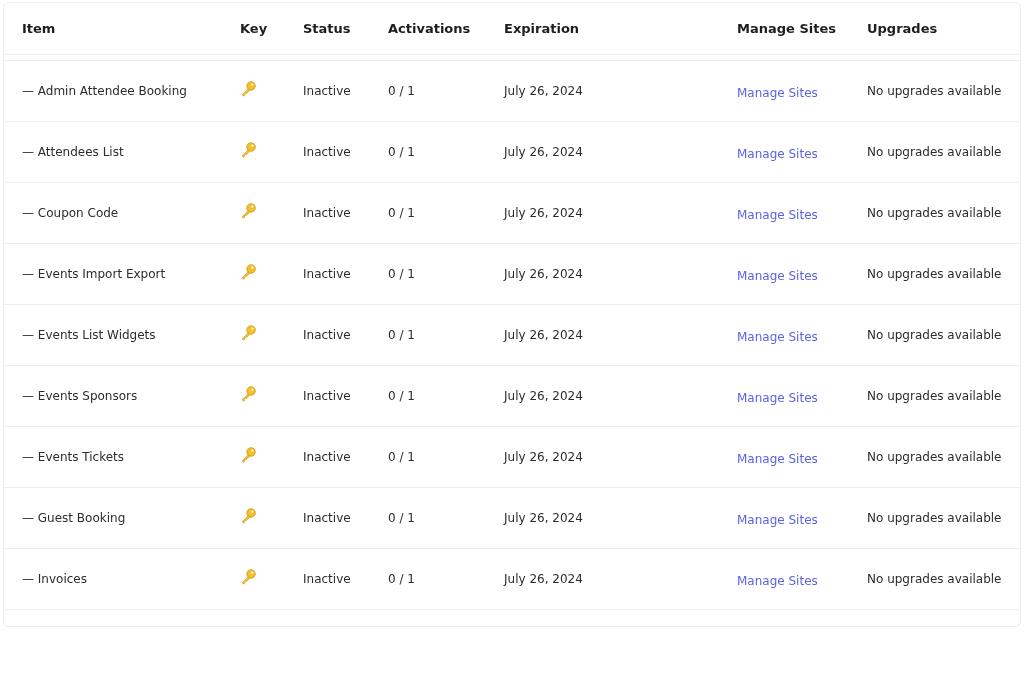 This screenshot has width=1024, height=680. I want to click on item-name: — Coupon Code, so click(71, 213).